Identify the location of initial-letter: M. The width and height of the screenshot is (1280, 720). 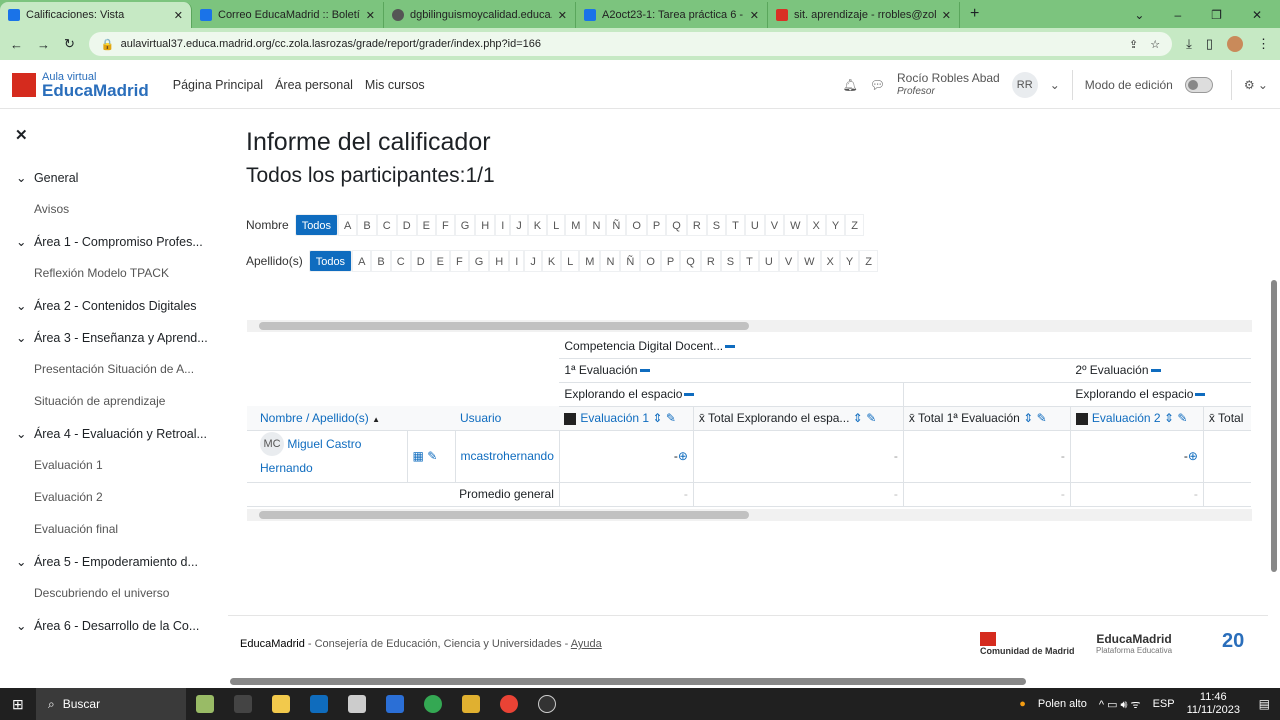
(590, 261).